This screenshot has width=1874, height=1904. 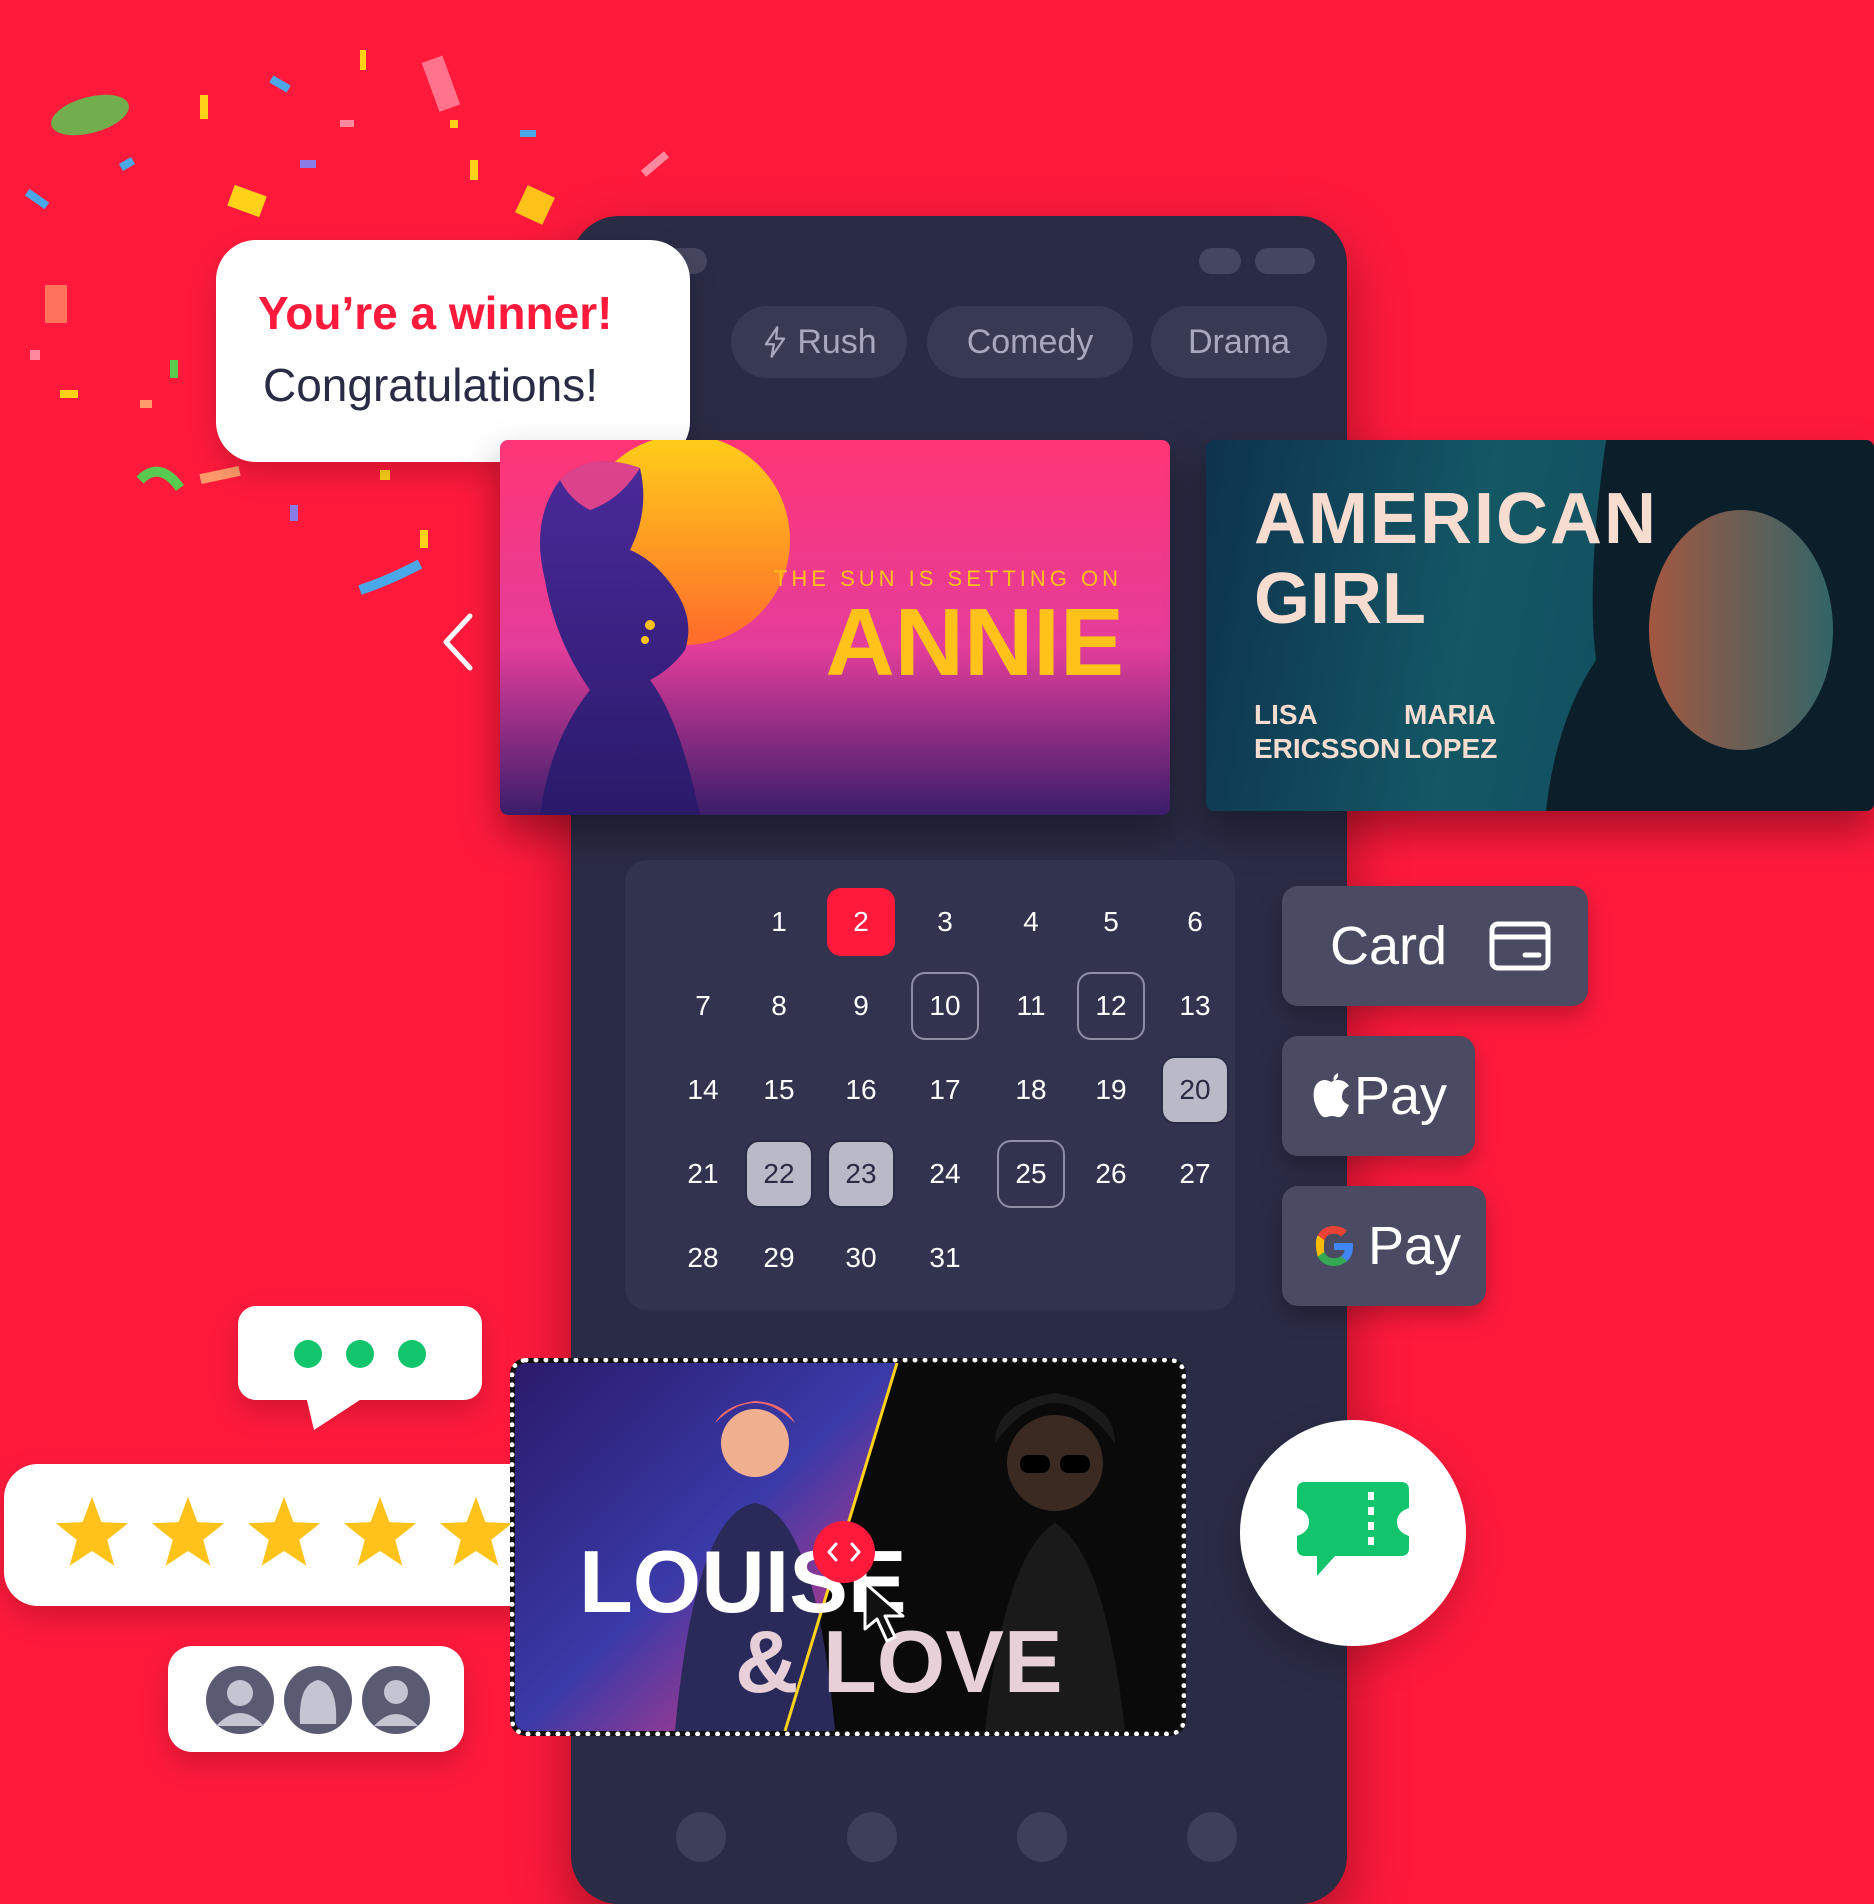 I want to click on tab-rush: Rush, so click(x=819, y=342).